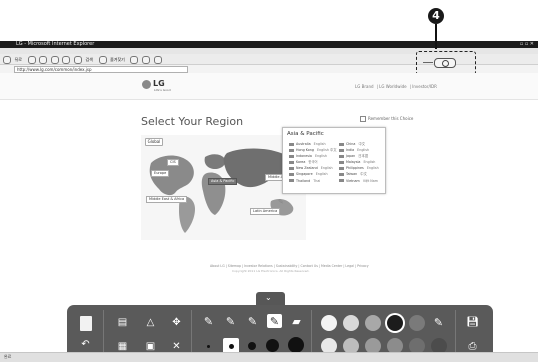  What do you see at coordinates (438, 322) in the screenshot?
I see `custom-color-pen-icon: ✎` at bounding box center [438, 322].